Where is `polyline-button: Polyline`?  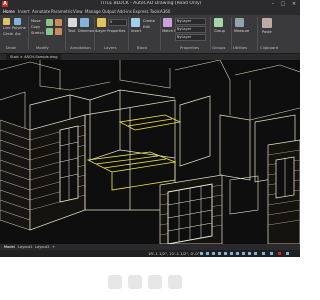
polyline-button: Polyline is located at coordinates (19, 28).